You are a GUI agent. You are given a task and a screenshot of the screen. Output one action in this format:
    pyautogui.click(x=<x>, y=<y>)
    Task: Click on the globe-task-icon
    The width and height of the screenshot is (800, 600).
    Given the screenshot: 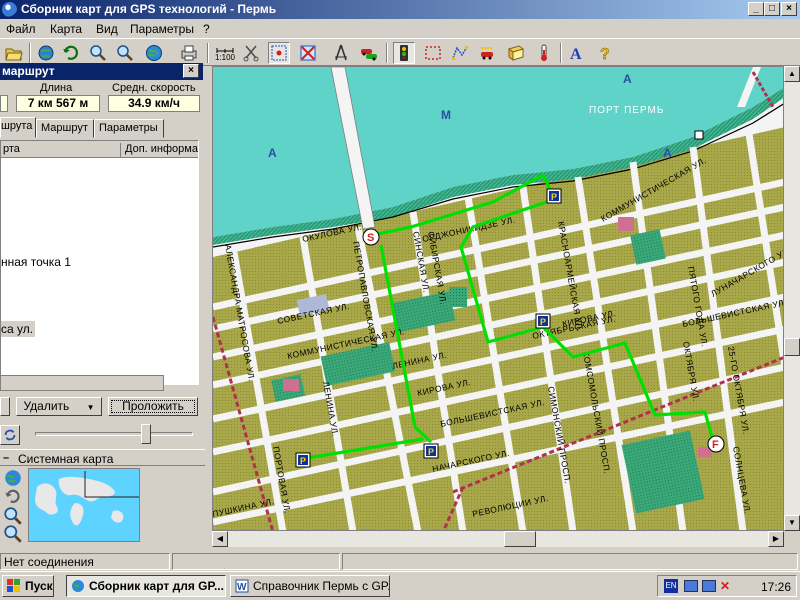 What is the action you would take?
    pyautogui.click(x=78, y=586)
    